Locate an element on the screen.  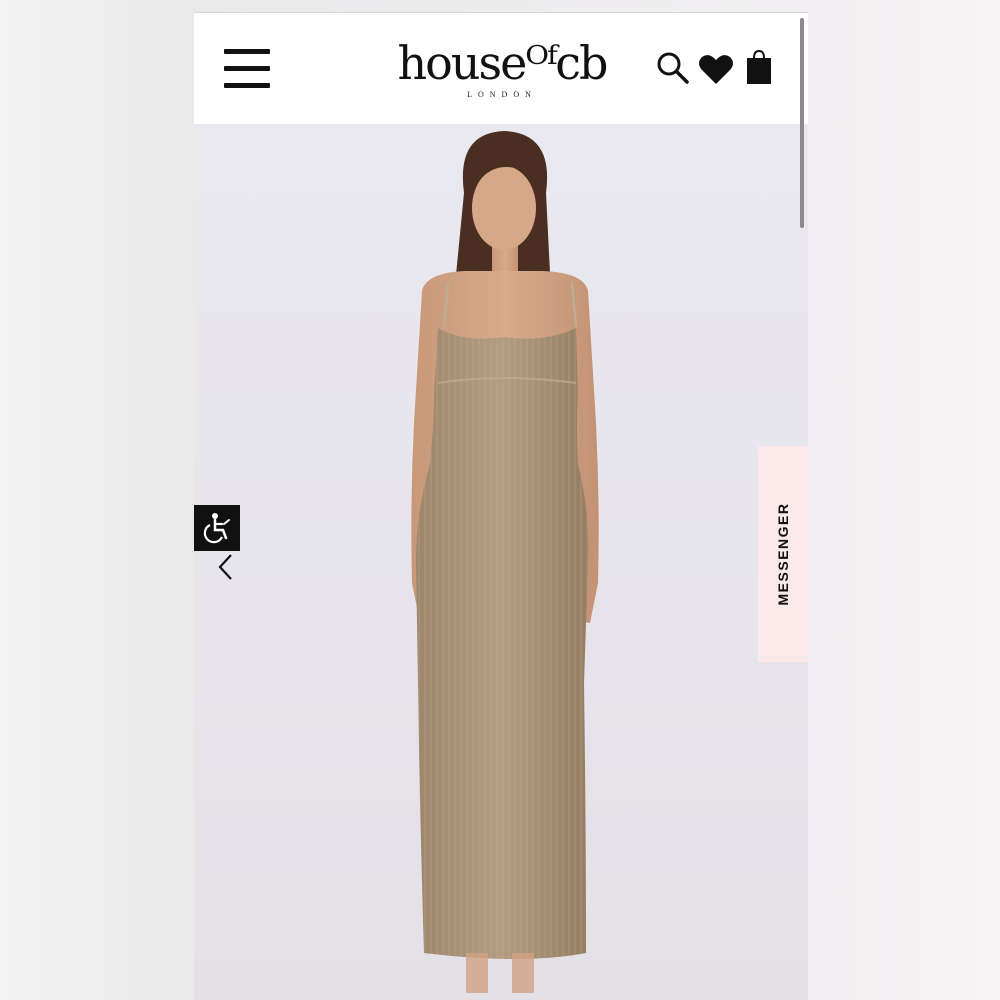
scrollbar is located at coordinates (802, 123).